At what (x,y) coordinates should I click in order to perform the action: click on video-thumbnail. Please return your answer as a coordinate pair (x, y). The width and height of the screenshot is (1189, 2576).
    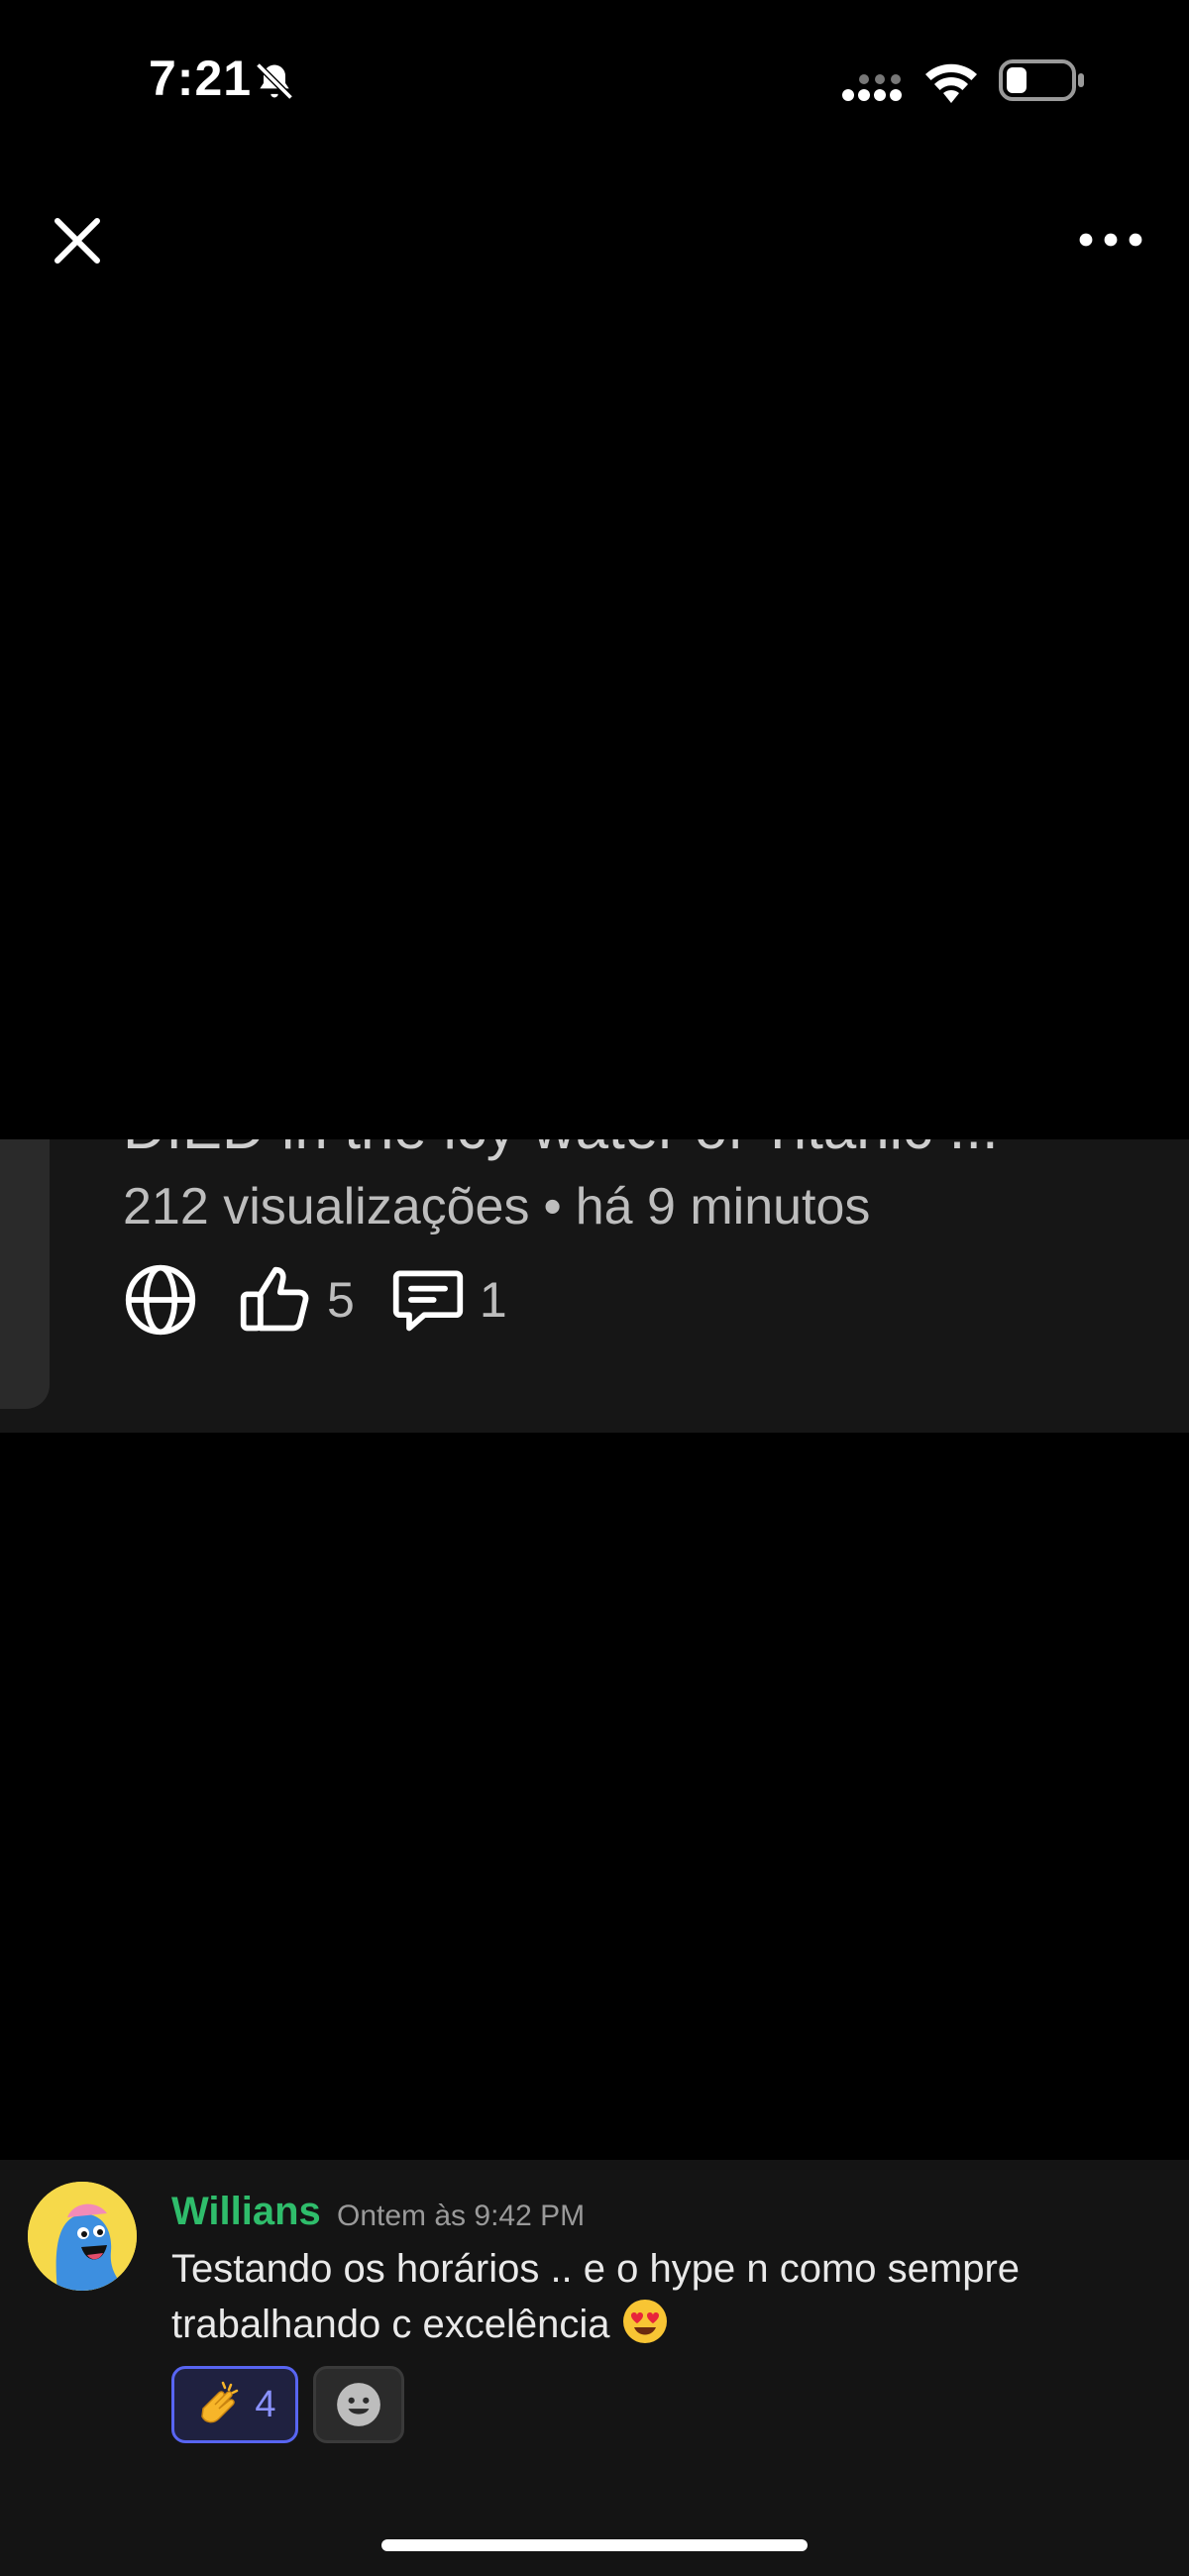
    Looking at the image, I should click on (25, 1274).